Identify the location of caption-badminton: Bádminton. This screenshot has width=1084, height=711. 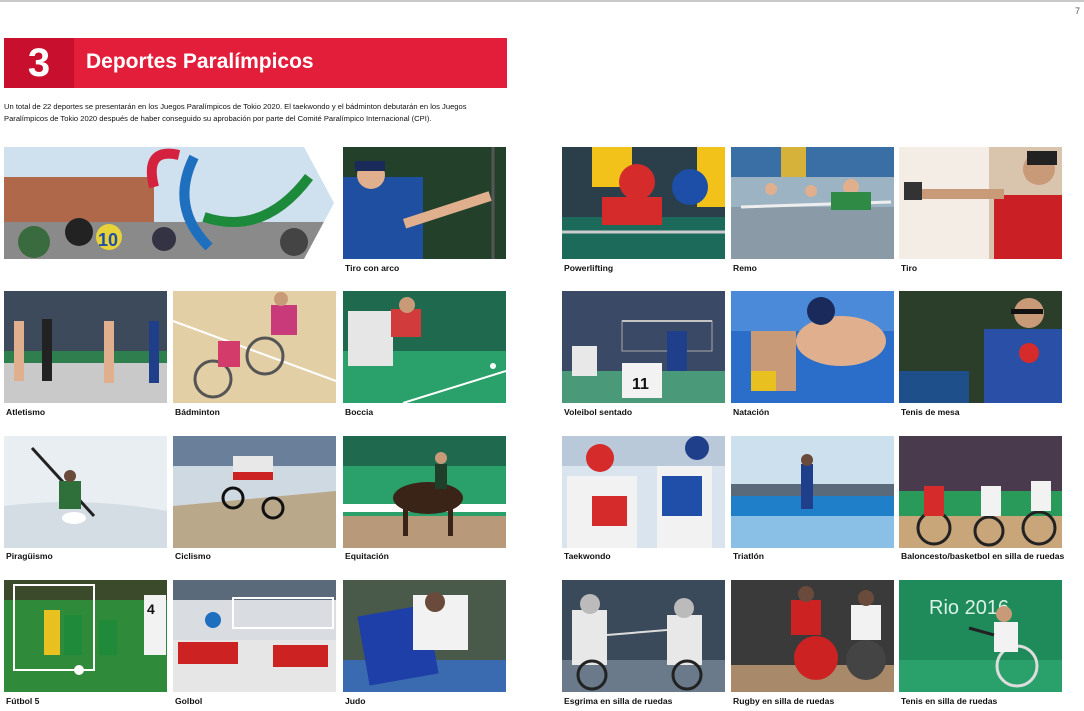
(197, 412).